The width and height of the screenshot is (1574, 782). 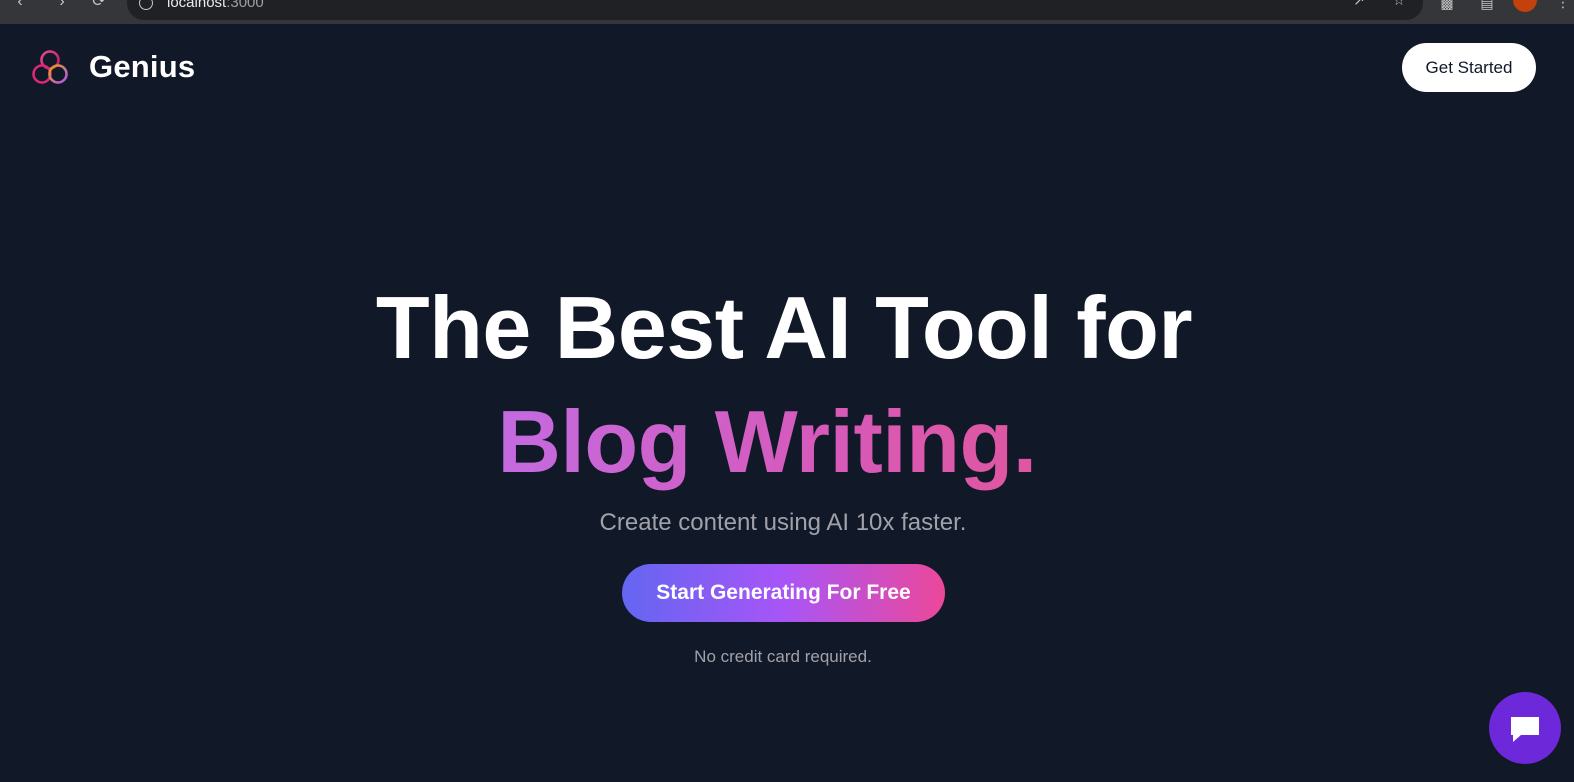 I want to click on reload-icon: ⟳, so click(x=99, y=6).